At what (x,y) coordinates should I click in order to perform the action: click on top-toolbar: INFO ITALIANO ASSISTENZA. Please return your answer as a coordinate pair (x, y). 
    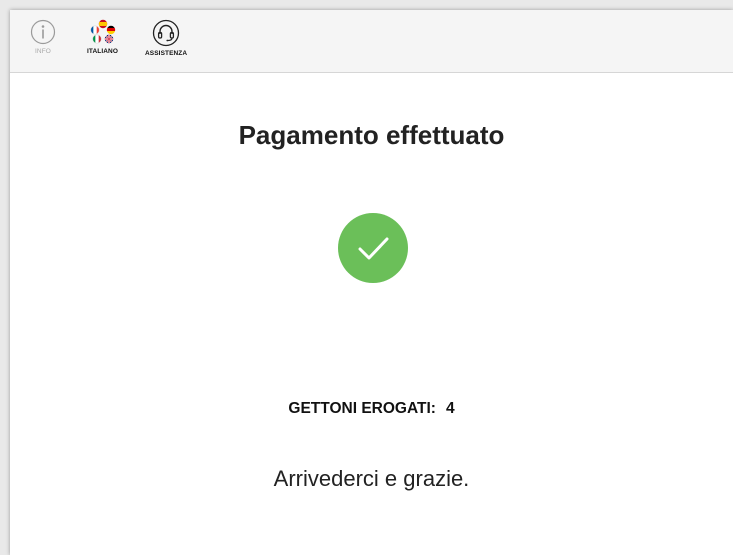
    Looking at the image, I should click on (371, 41).